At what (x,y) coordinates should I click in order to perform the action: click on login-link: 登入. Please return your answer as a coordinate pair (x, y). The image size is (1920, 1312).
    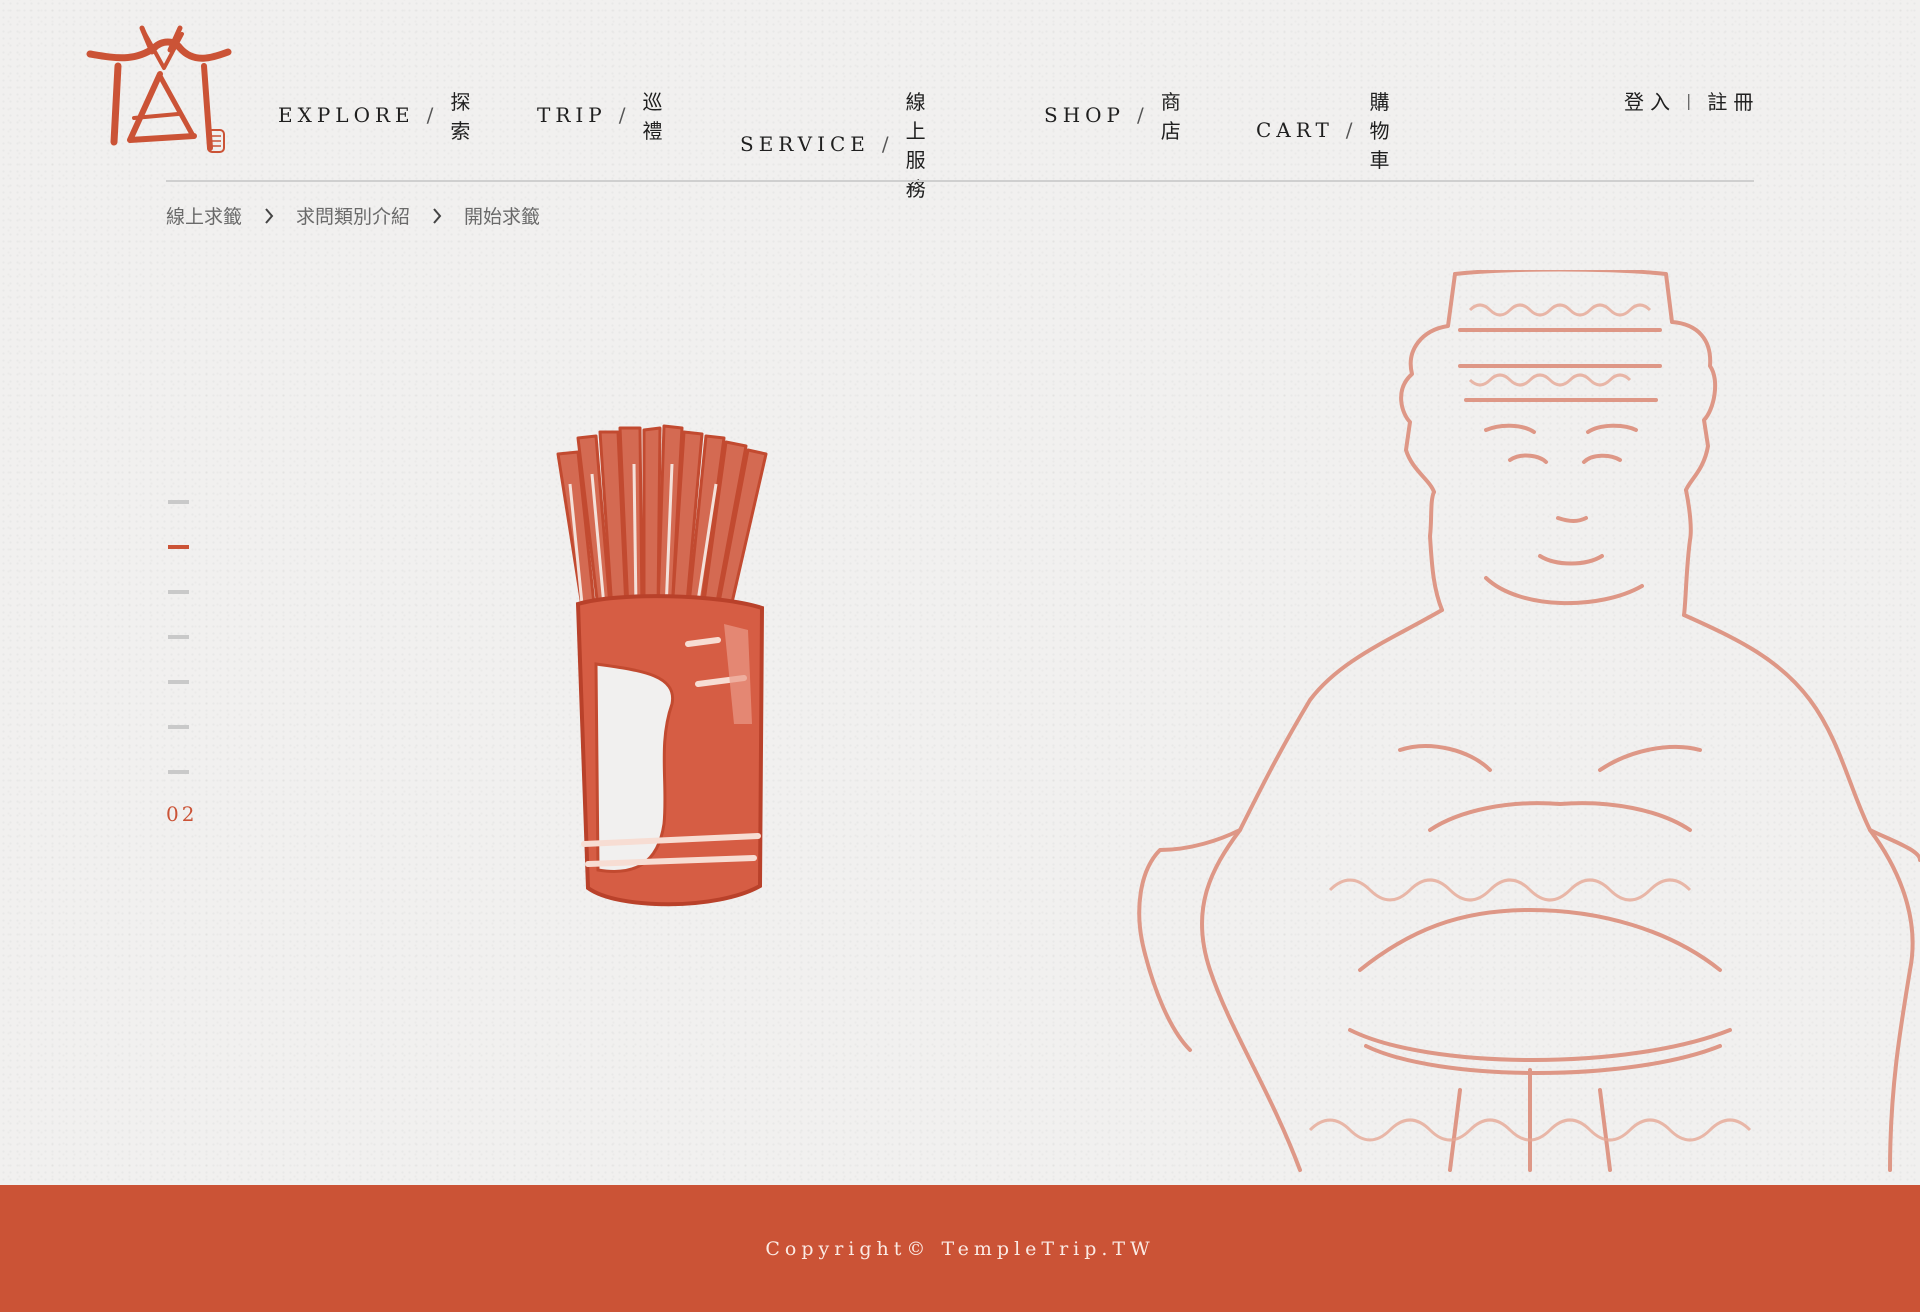
    Looking at the image, I should click on (1650, 100).